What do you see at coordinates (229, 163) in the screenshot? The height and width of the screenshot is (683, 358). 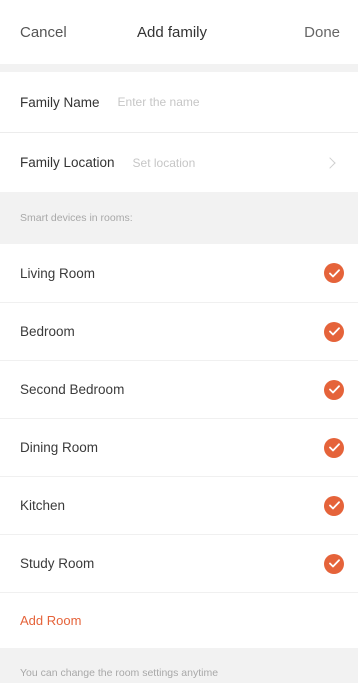 I see `set-location-field: Set location` at bounding box center [229, 163].